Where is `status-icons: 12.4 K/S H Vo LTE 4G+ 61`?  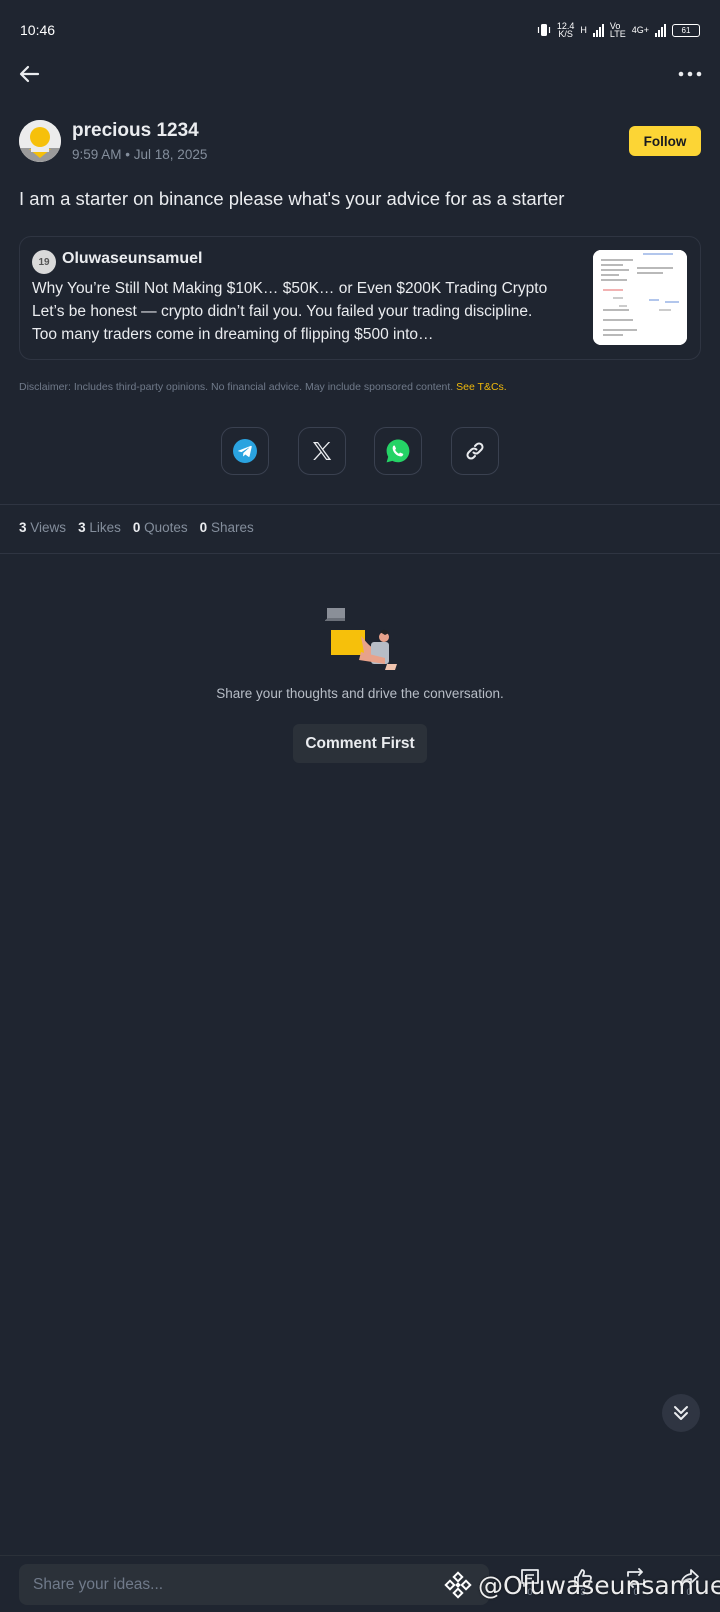
status-icons: 12.4 K/S H Vo LTE 4G+ 61 is located at coordinates (618, 30).